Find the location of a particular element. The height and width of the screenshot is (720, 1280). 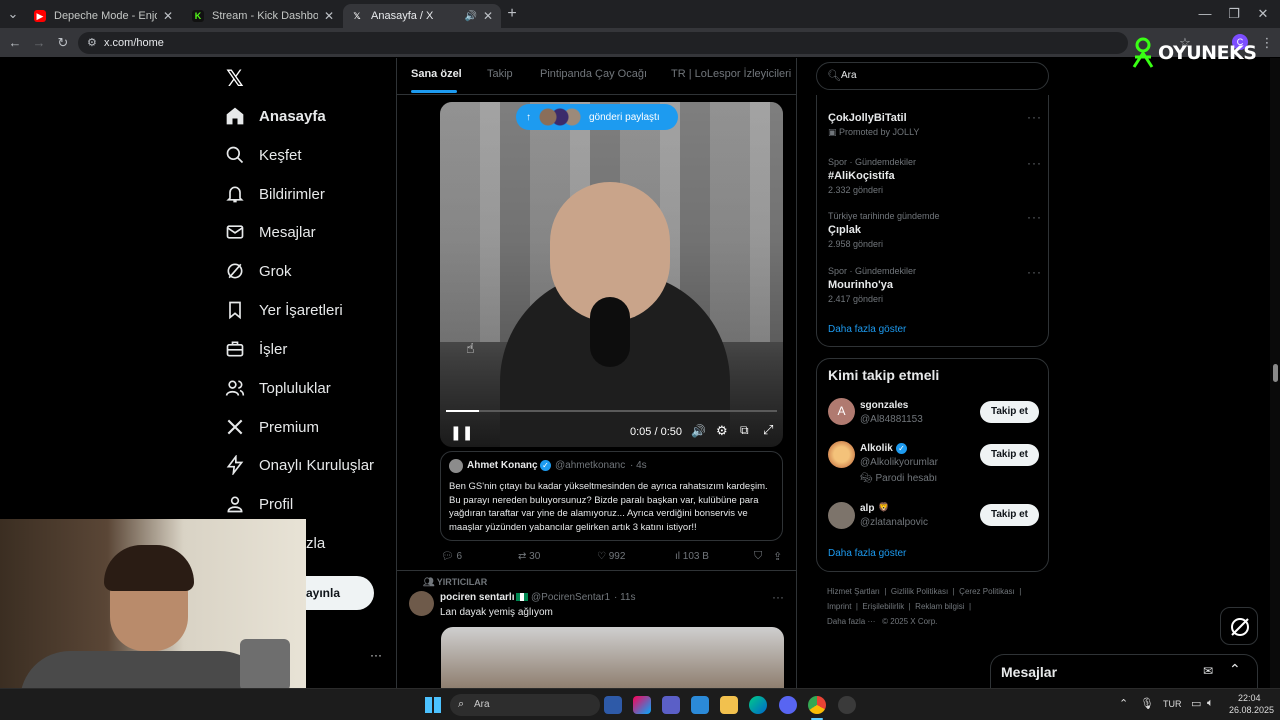

pip-icon: ⧉ is located at coordinates (744, 430).